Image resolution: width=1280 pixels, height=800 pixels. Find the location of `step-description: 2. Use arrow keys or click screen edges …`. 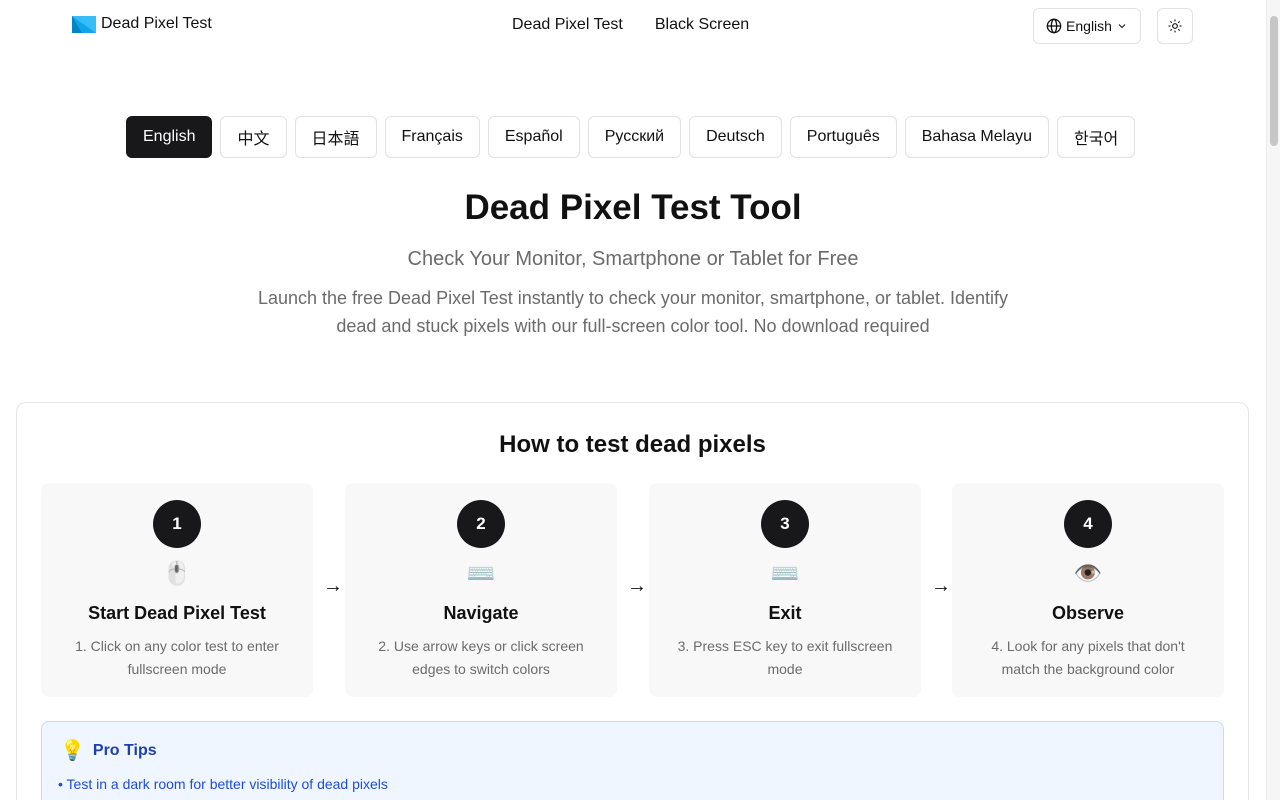

step-description: 2. Use arrow keys or click screen edges … is located at coordinates (481, 657).